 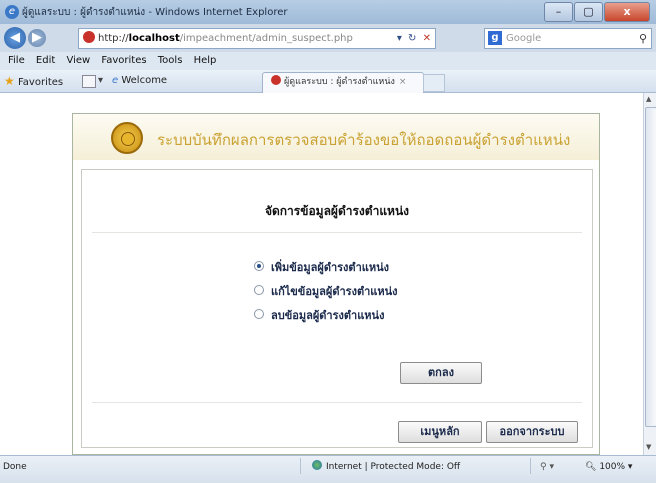 I want to click on quick-tabs-icon, so click(x=89, y=81).